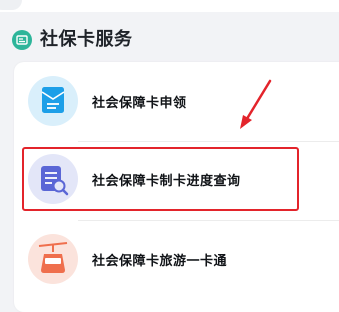  What do you see at coordinates (11, 5) in the screenshot?
I see `top-corner` at bounding box center [11, 5].